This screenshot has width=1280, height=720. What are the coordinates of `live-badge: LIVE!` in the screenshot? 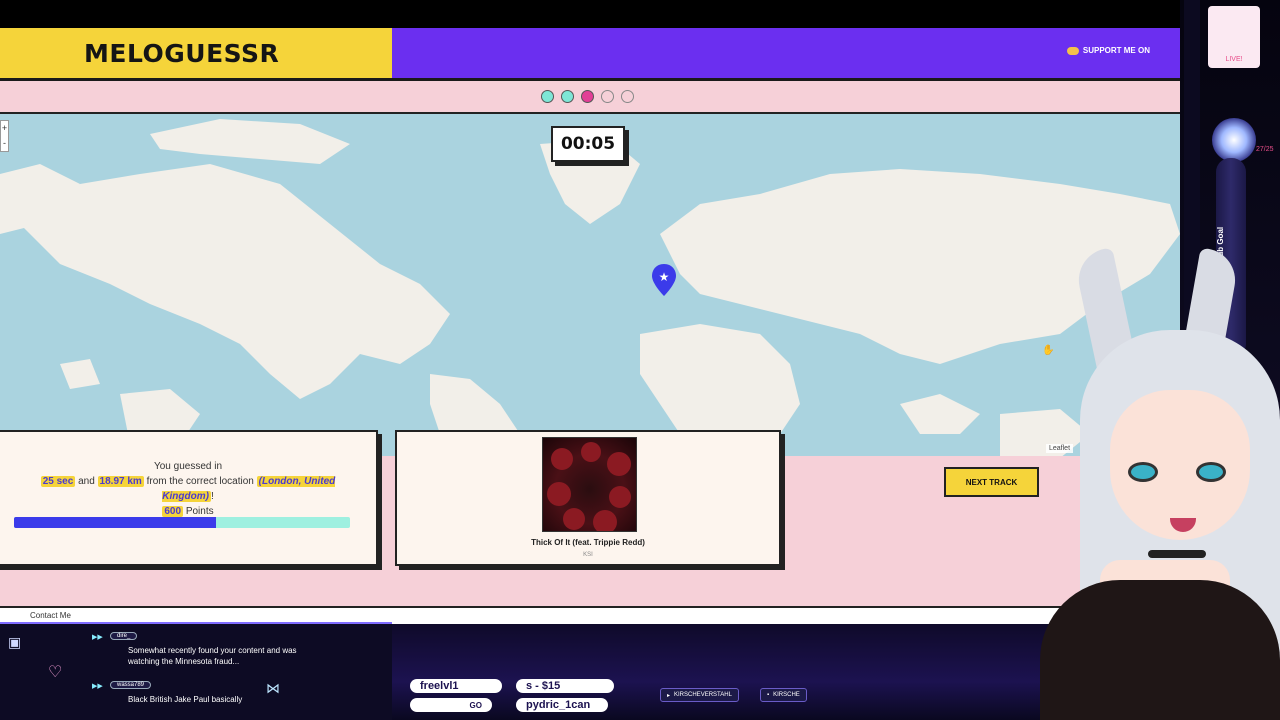 It's located at (1234, 37).